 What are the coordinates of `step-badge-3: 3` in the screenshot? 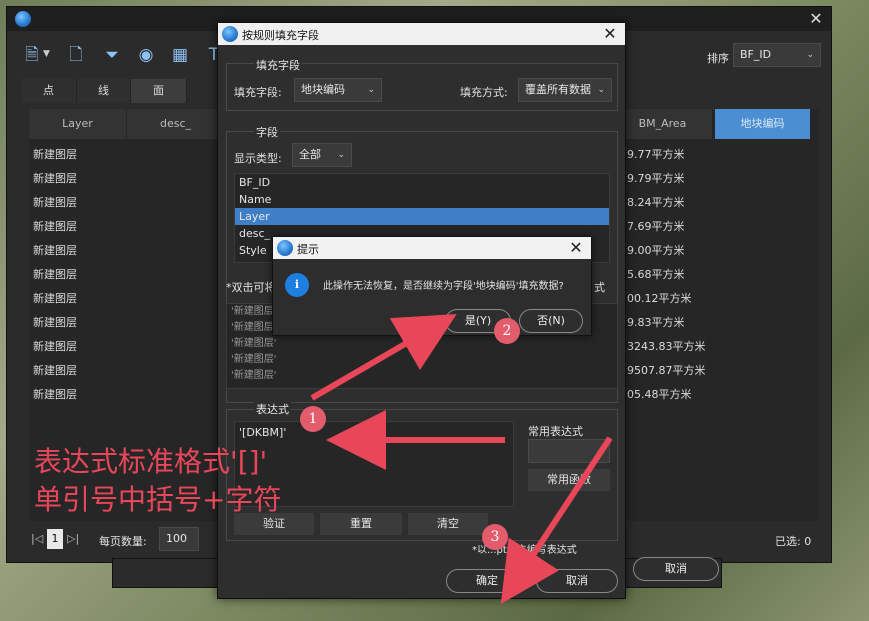 It's located at (495, 537).